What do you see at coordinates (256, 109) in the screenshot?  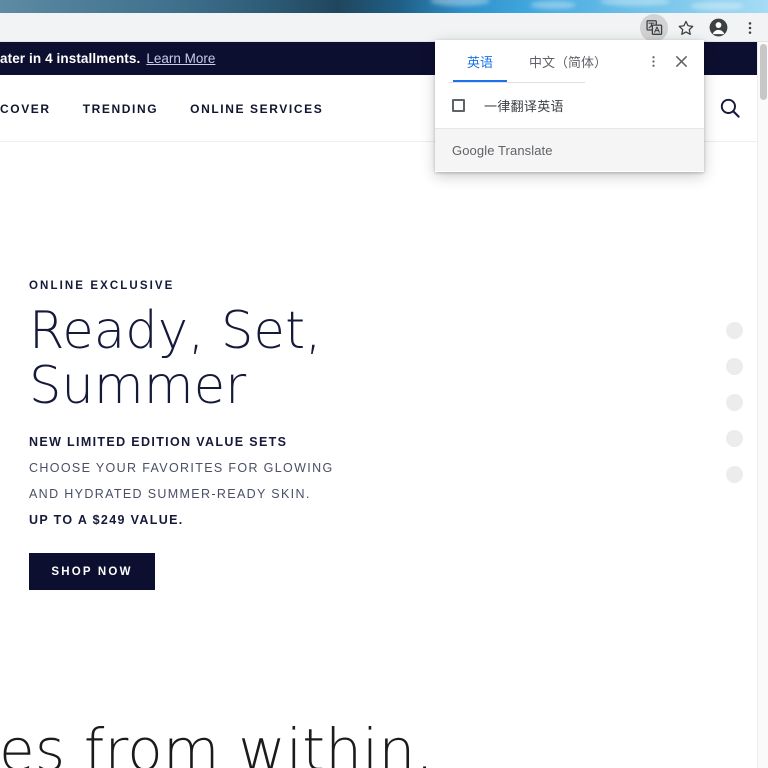 I see `nav-link-online-services: ONLINE SERVICES` at bounding box center [256, 109].